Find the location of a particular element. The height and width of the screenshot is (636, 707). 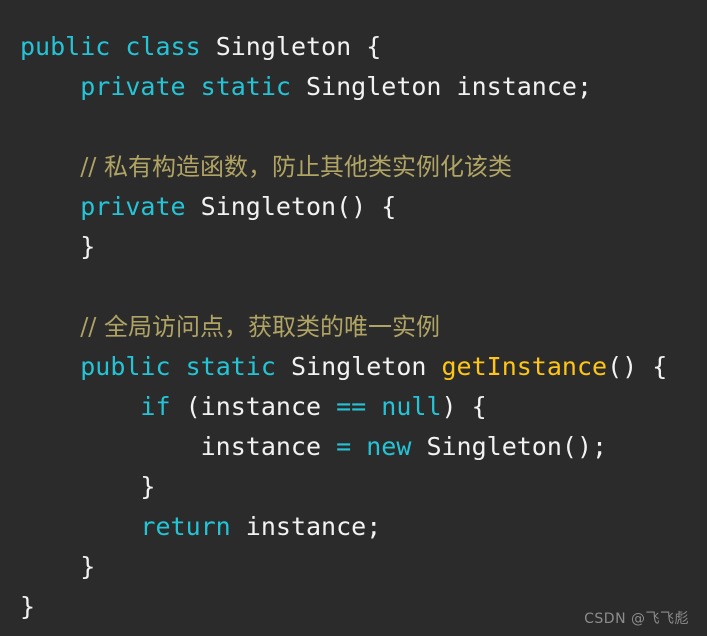

code-token-keyword: if is located at coordinates (155, 406).